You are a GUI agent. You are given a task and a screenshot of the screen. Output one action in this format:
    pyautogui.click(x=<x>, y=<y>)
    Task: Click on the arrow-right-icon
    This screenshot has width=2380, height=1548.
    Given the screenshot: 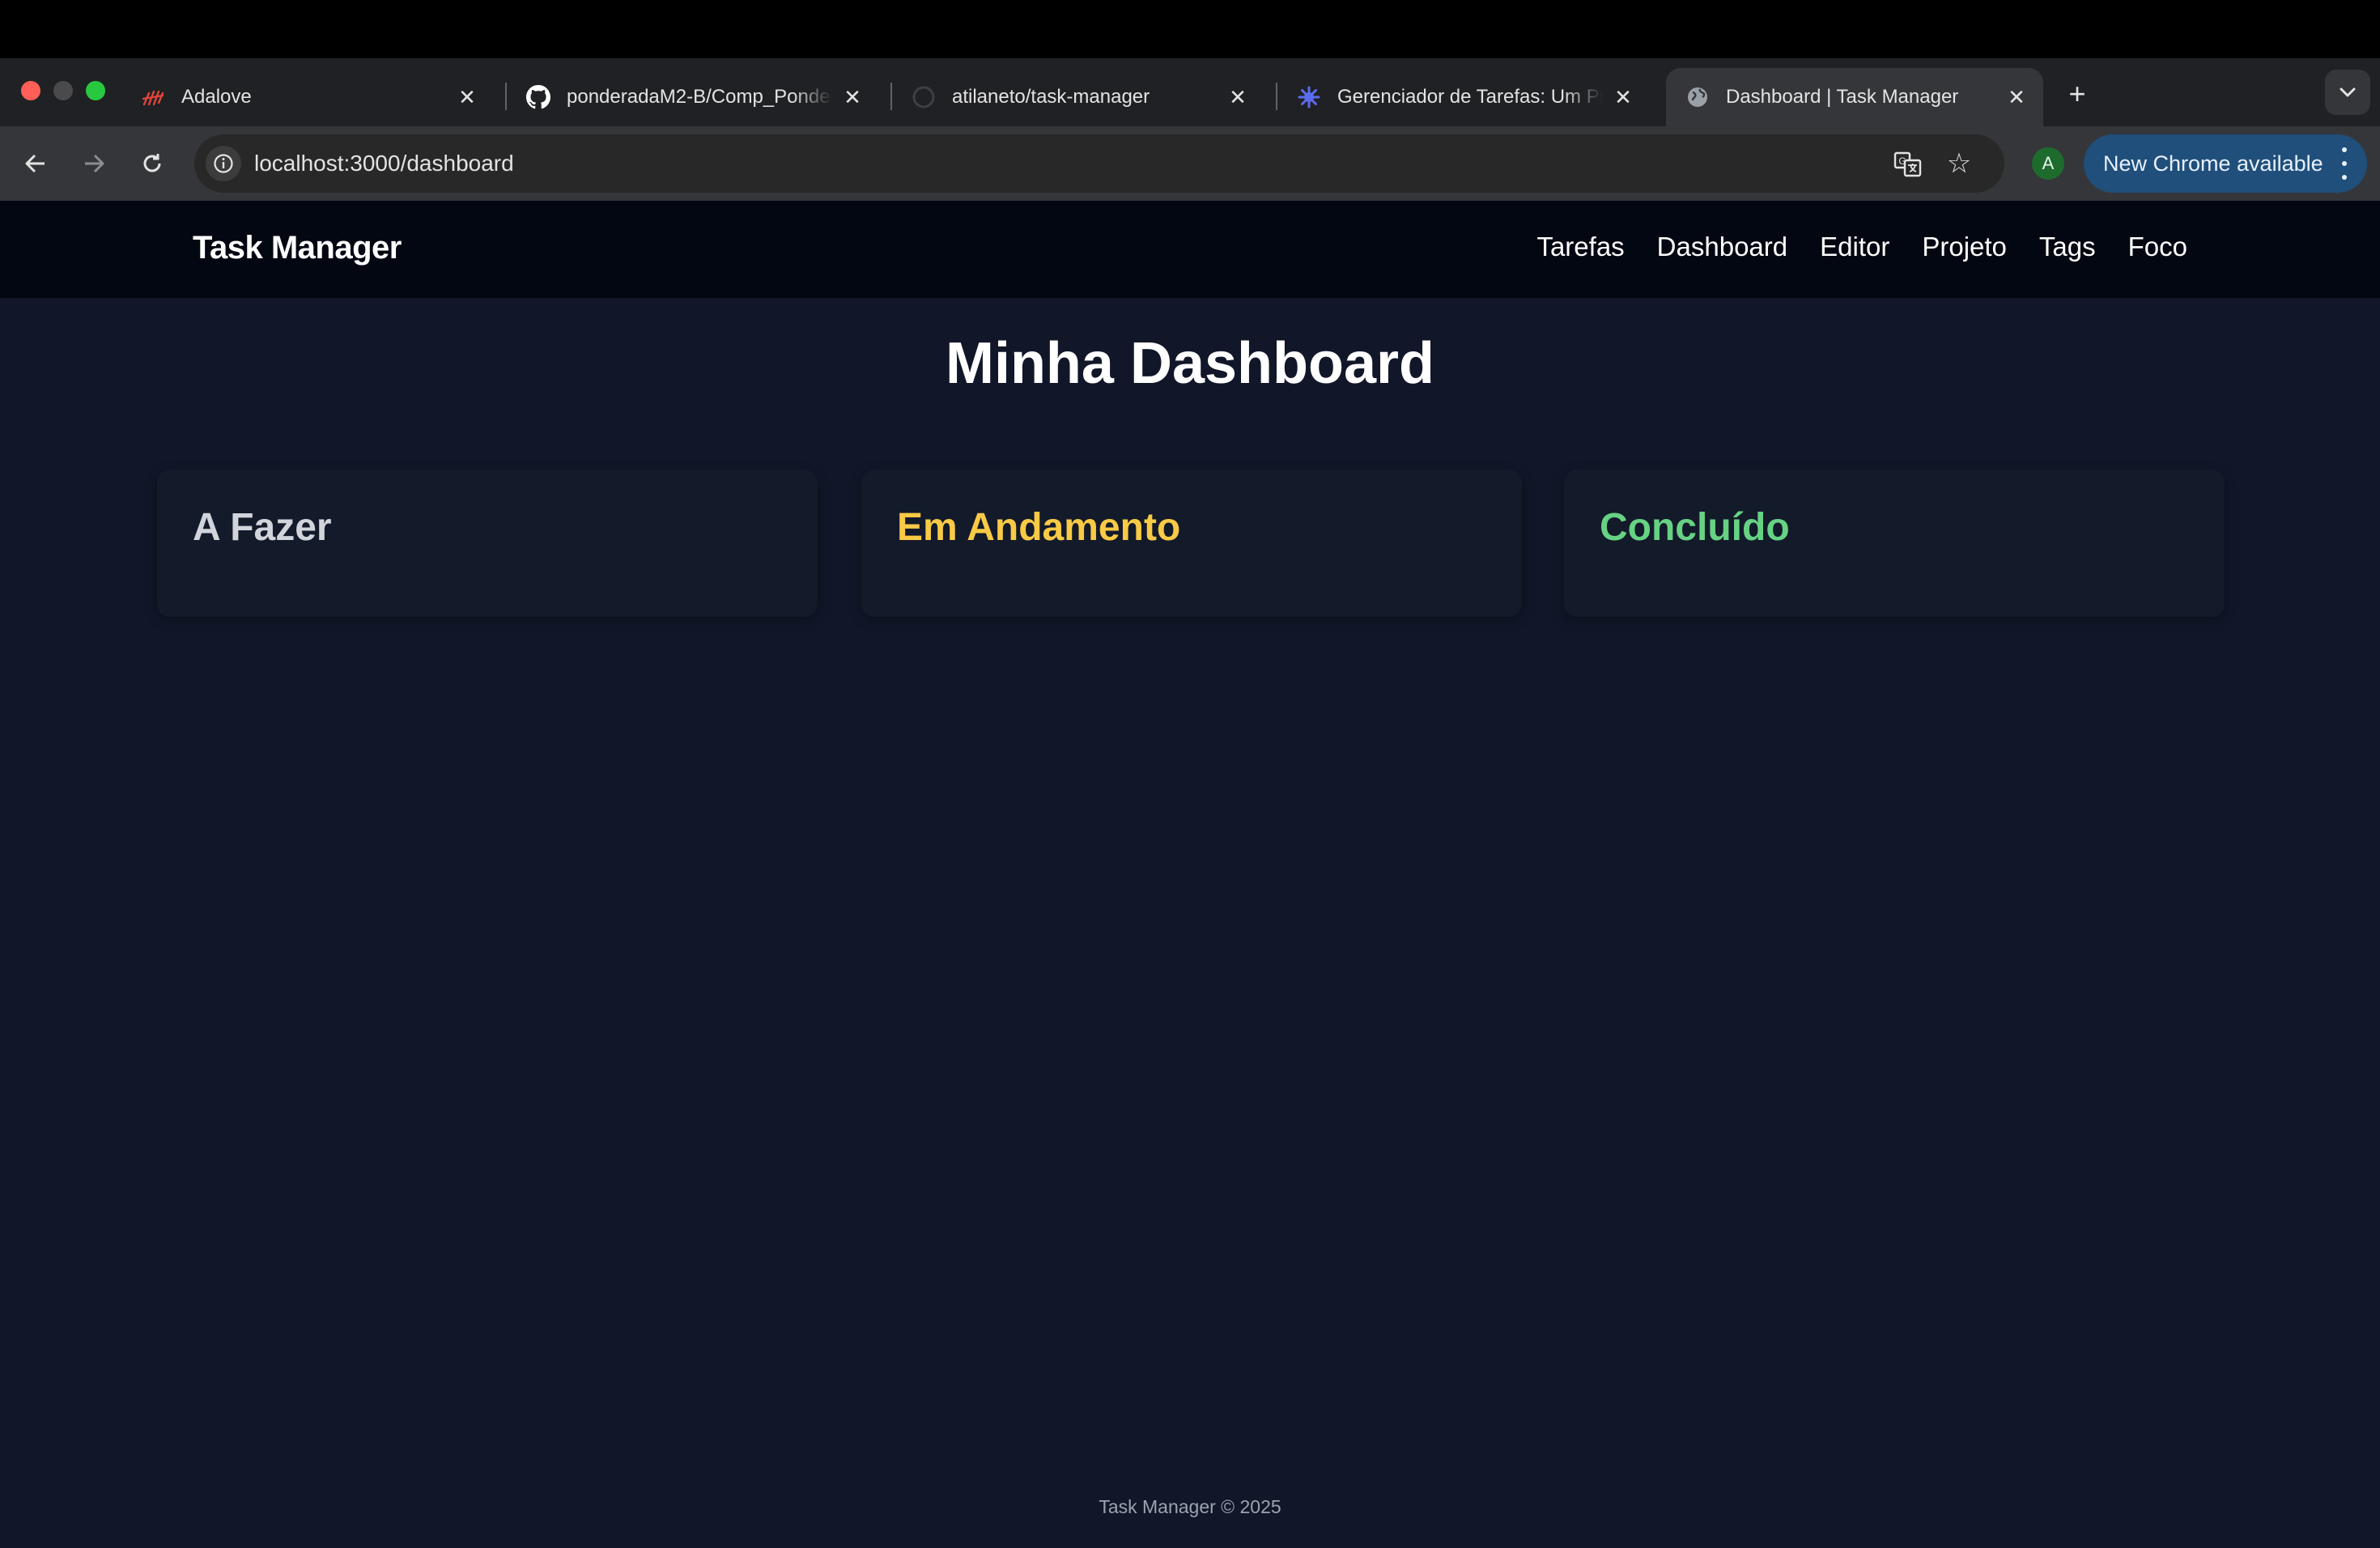 What is the action you would take?
    pyautogui.click(x=94, y=164)
    